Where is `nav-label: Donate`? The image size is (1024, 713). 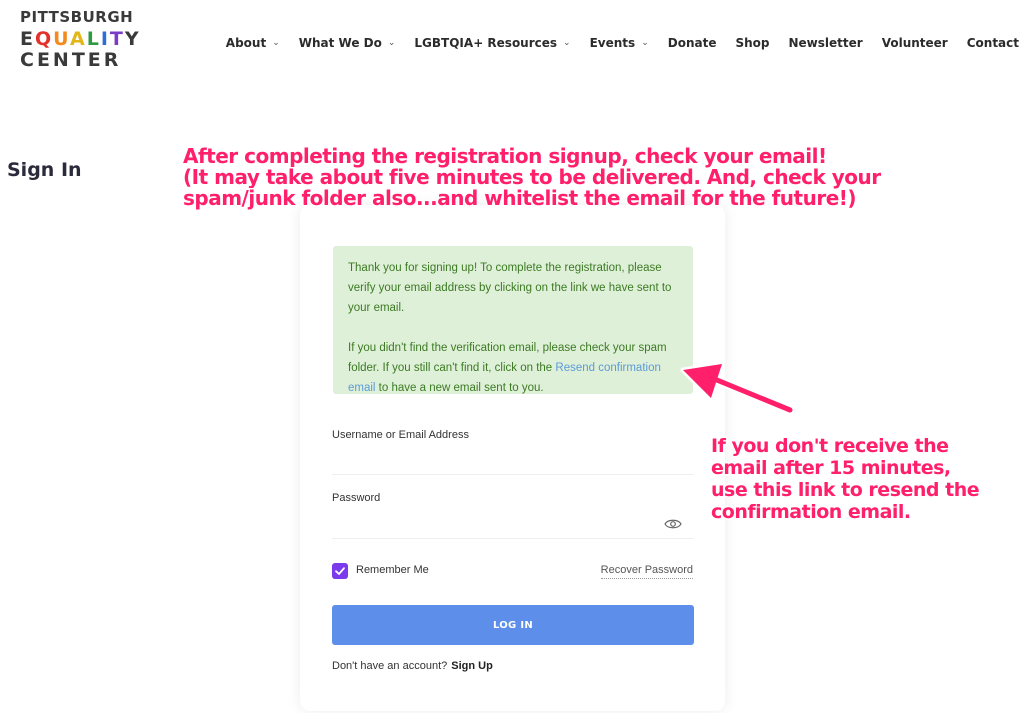 nav-label: Donate is located at coordinates (692, 43).